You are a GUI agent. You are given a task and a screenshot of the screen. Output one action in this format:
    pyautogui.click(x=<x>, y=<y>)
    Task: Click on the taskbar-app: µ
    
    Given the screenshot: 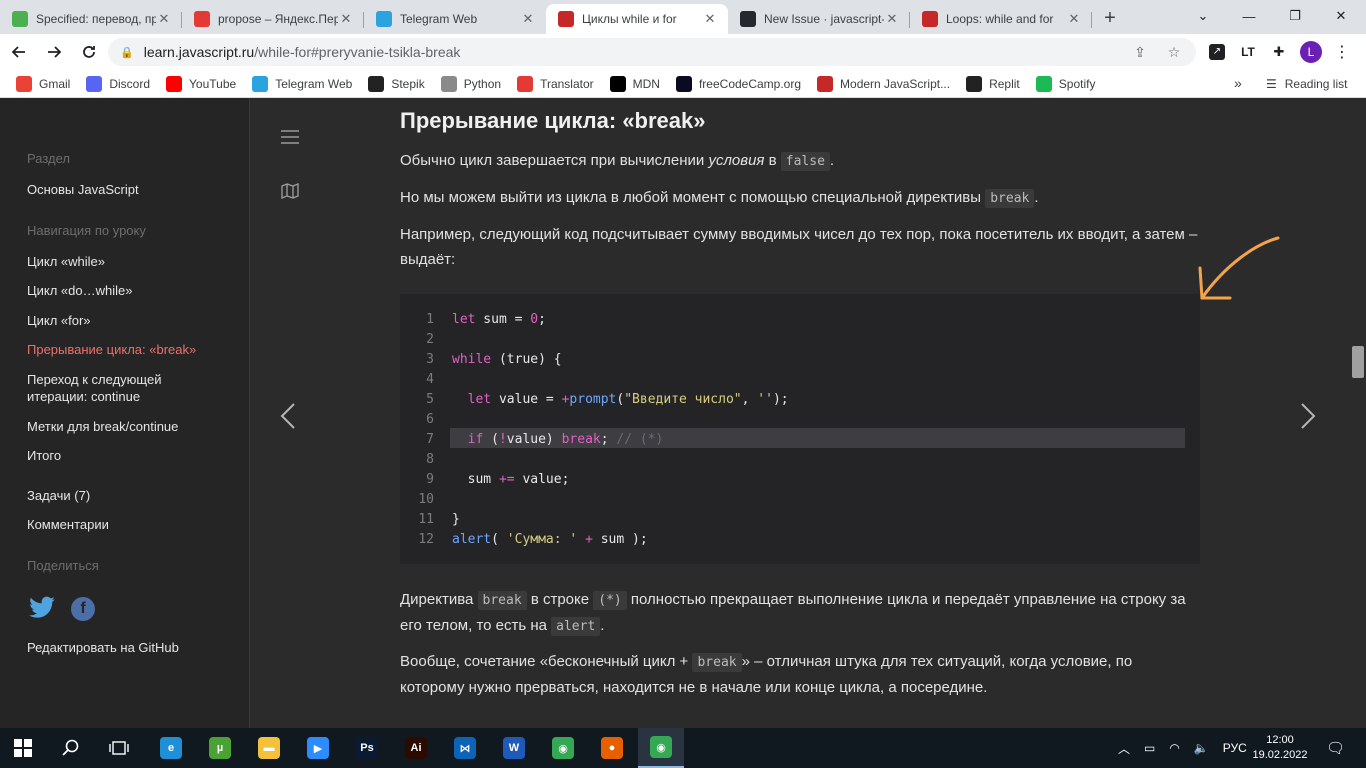 What is the action you would take?
    pyautogui.click(x=220, y=748)
    